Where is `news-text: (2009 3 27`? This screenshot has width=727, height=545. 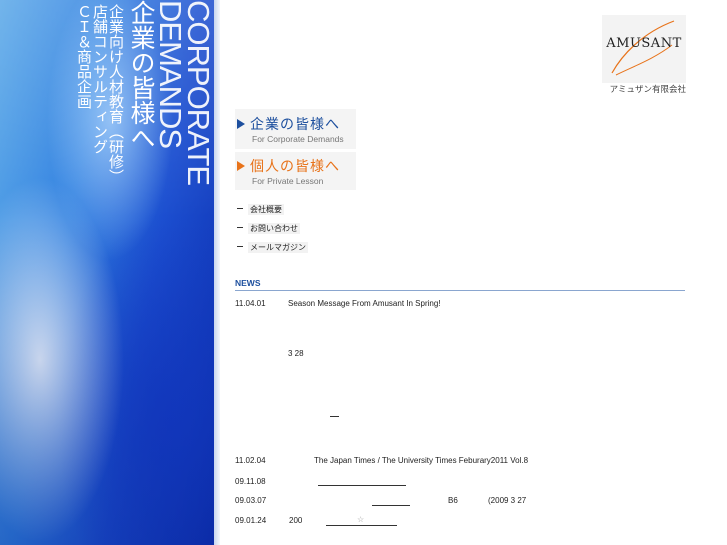
news-text: (2009 3 27 is located at coordinates (507, 500).